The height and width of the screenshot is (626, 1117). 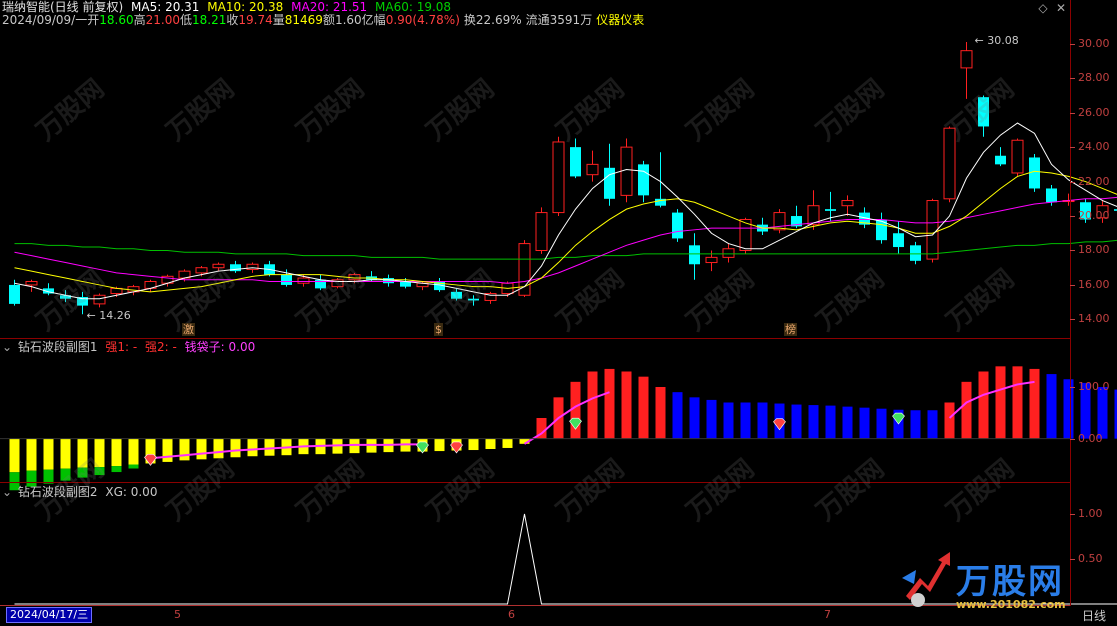 What do you see at coordinates (620, 20) in the screenshot?
I see `industry-value: 仪器仪表` at bounding box center [620, 20].